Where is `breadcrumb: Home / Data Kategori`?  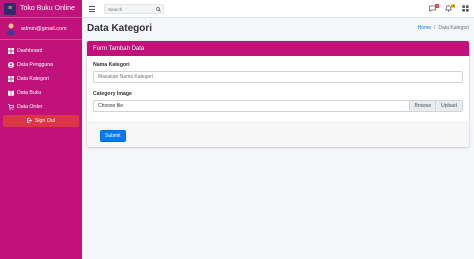
breadcrumb: Home / Data Kategori is located at coordinates (443, 28).